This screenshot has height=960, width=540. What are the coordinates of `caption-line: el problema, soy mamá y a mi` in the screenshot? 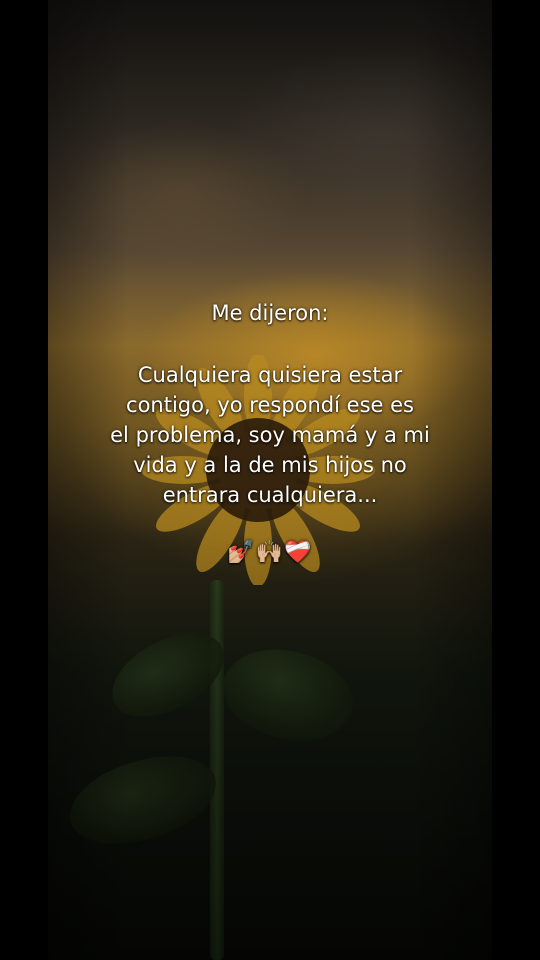 It's located at (270, 435).